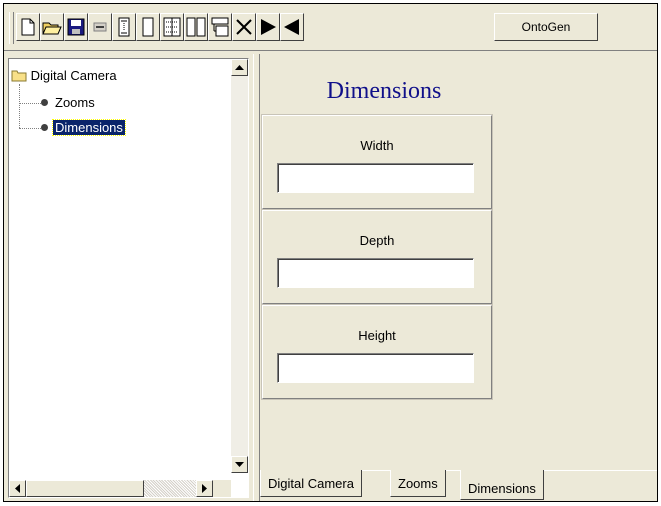 This screenshot has height=506, width=661. I want to click on arrow-down-icon, so click(239, 464).